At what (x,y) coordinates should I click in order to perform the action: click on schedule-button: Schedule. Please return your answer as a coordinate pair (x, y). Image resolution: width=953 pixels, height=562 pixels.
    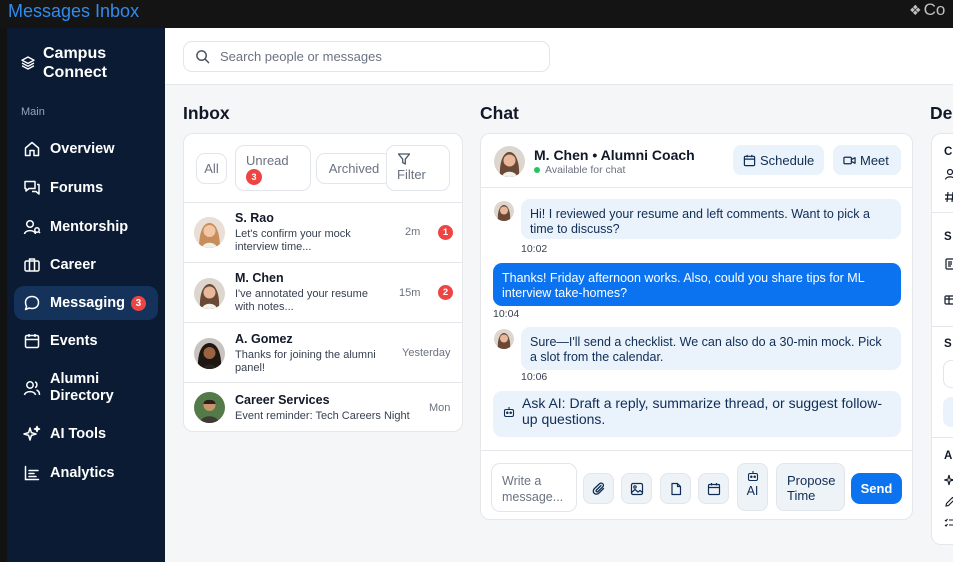
    Looking at the image, I should click on (779, 160).